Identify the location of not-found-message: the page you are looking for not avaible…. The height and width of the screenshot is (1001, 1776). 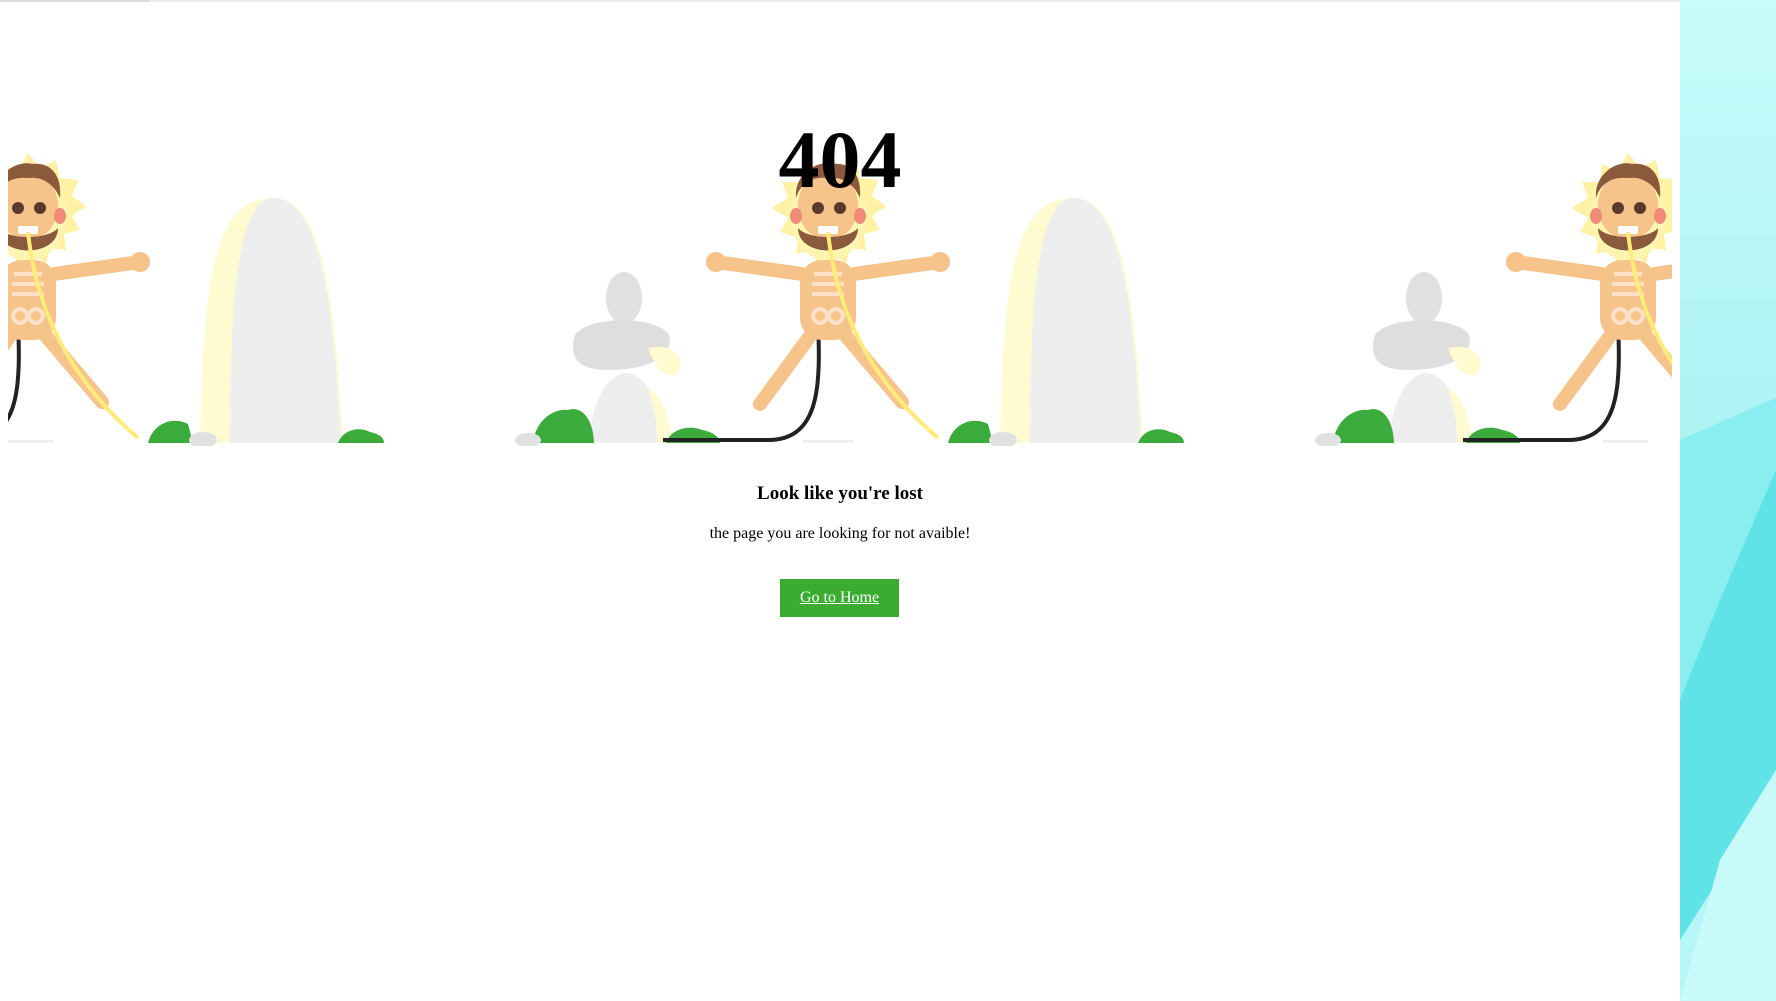
(840, 533).